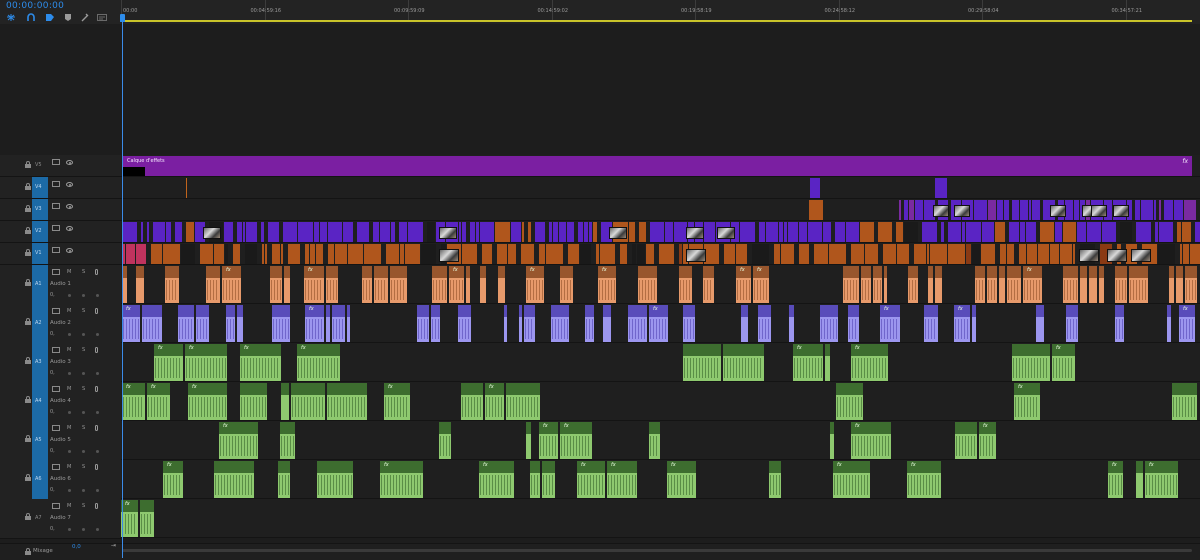 This screenshot has height=560, width=1200. I want to click on audio-lane-a6: fx fx fx fx fx fx fx fx fx fx, so click(660, 479).